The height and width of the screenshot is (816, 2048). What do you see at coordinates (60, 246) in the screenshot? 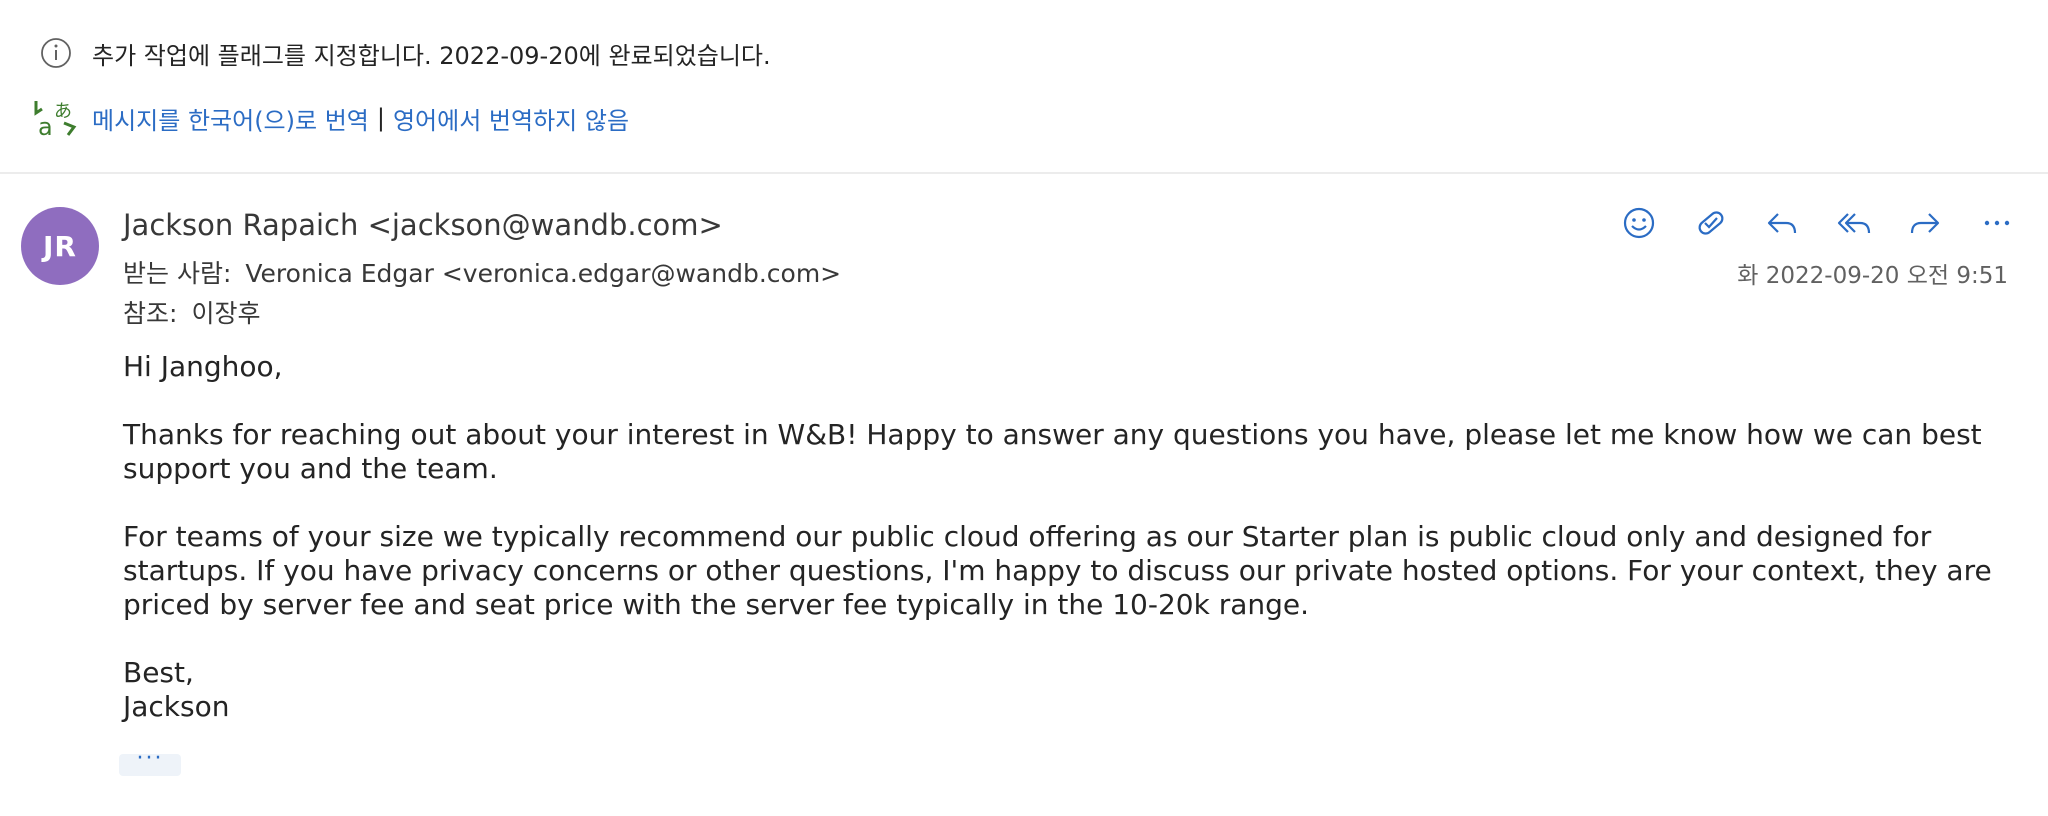
I see `avatar: JR` at bounding box center [60, 246].